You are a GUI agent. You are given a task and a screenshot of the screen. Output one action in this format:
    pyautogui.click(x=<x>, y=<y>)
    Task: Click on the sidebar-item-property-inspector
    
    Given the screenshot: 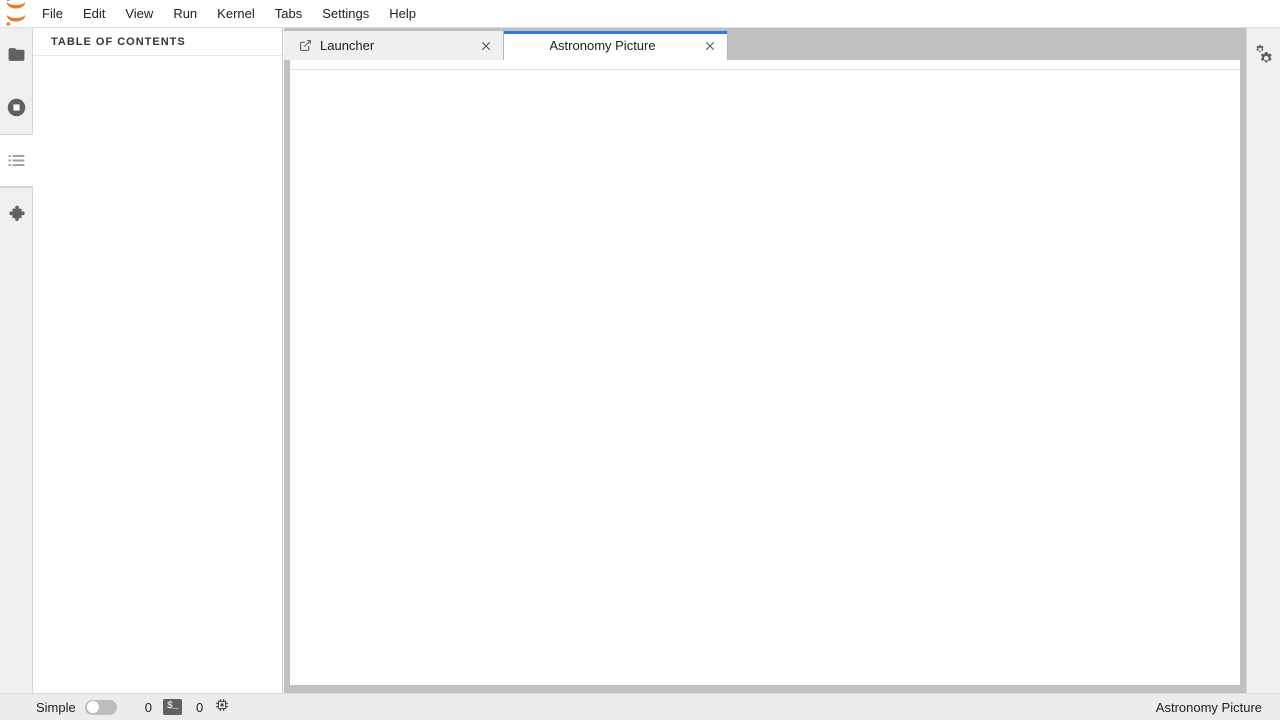 What is the action you would take?
    pyautogui.click(x=1263, y=54)
    